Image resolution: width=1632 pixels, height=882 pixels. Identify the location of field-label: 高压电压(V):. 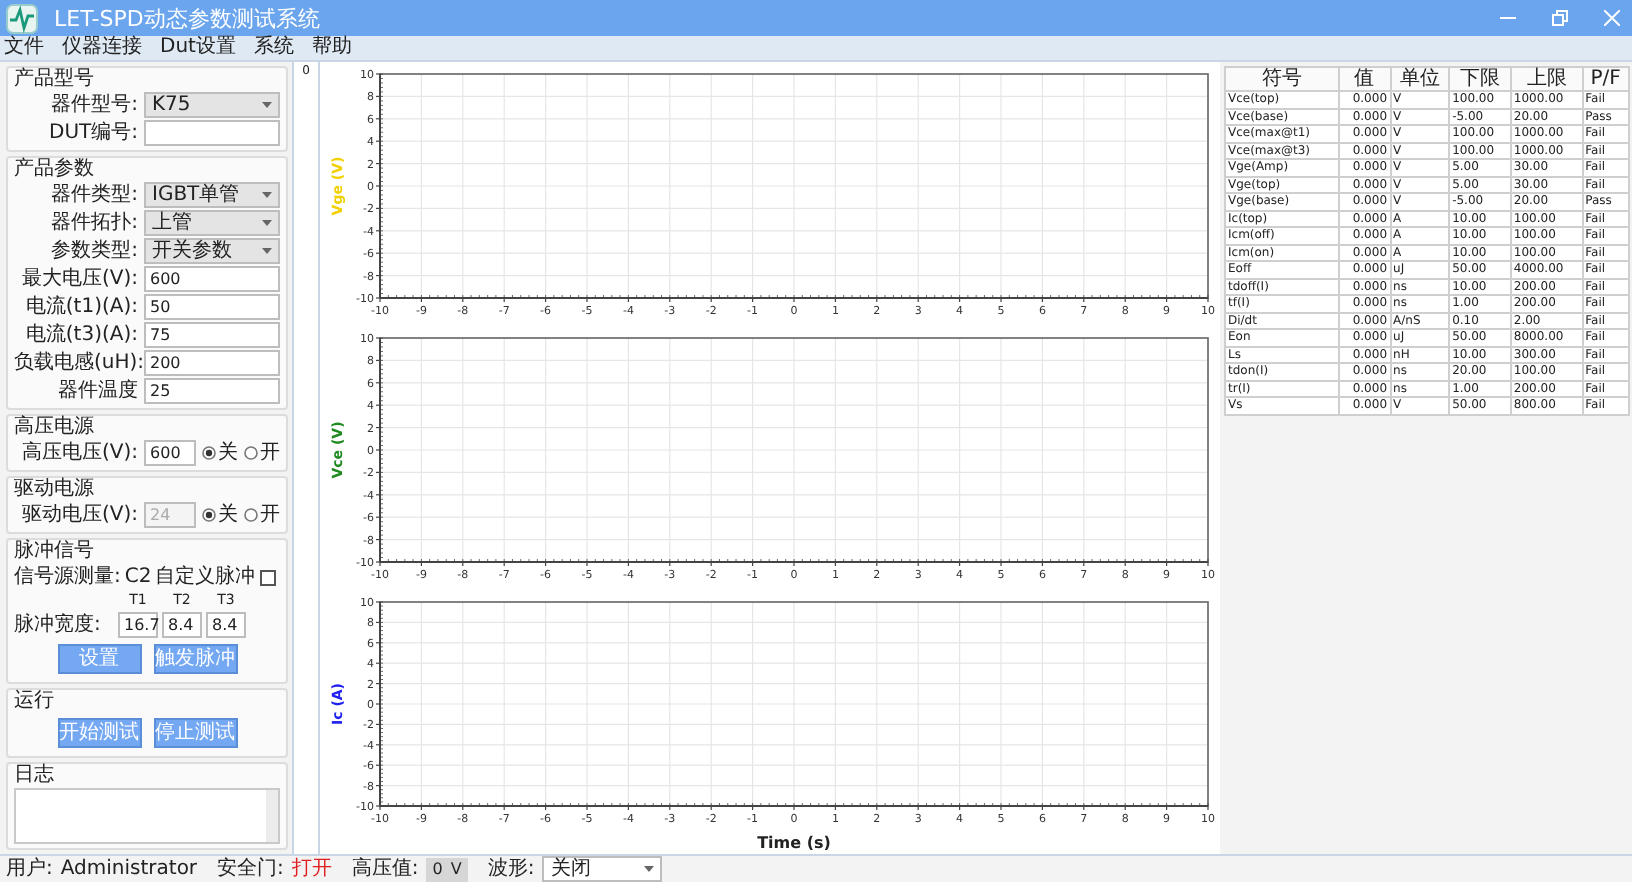
(79, 453).